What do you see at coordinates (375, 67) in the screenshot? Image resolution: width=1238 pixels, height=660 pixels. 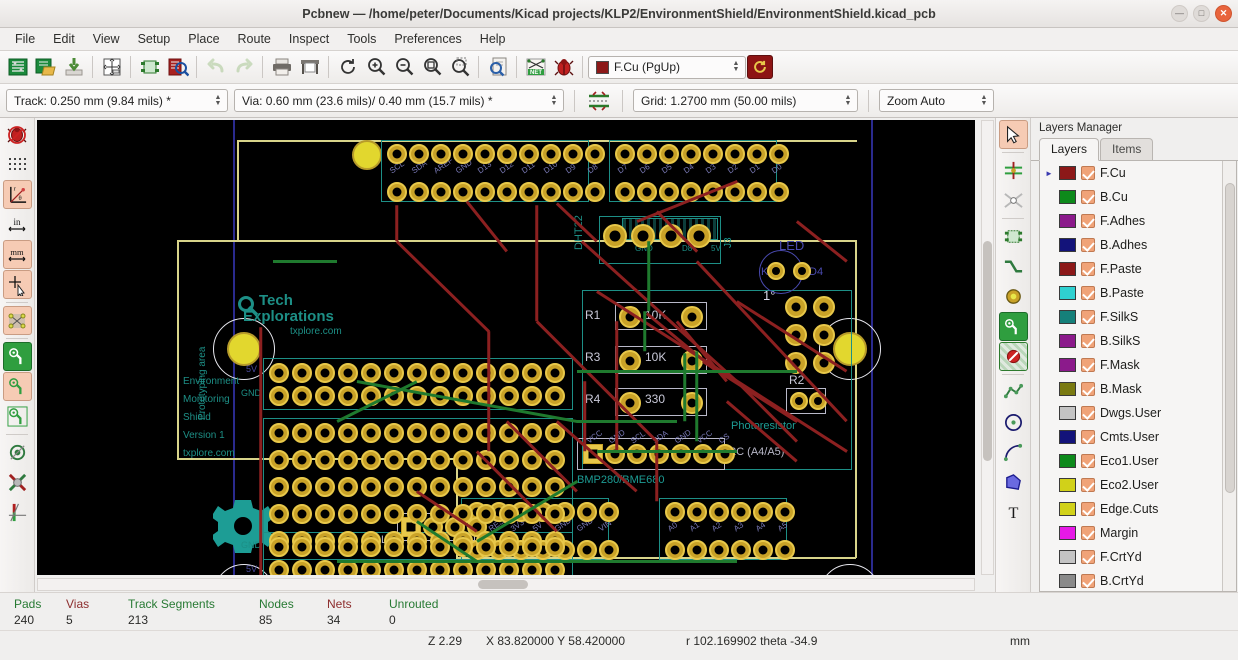 I see `zoom-in-icon` at bounding box center [375, 67].